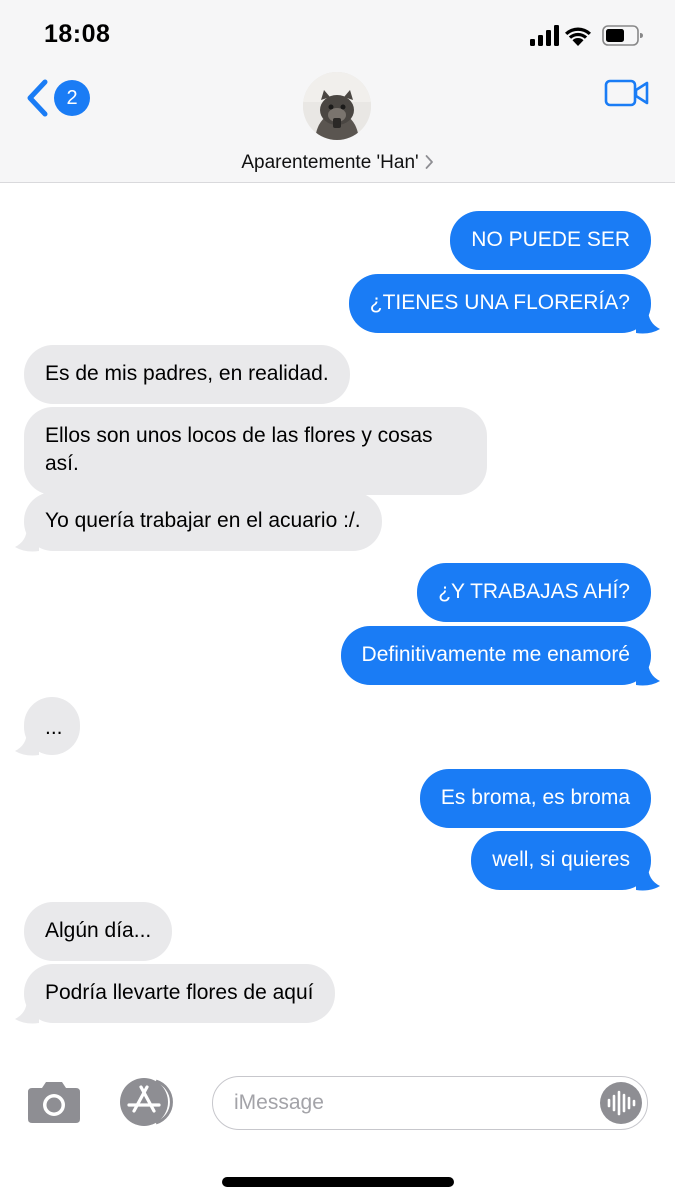 The height and width of the screenshot is (1200, 675). I want to click on audio-message-button, so click(621, 1103).